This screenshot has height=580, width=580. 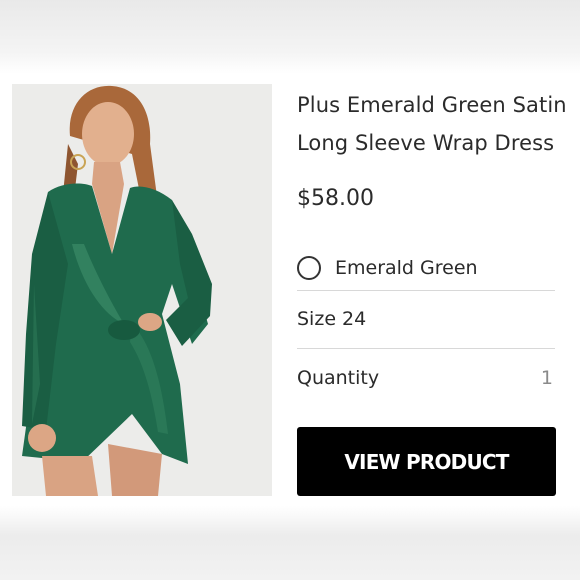 I want to click on quantity-row: Quantity 1, so click(x=426, y=378).